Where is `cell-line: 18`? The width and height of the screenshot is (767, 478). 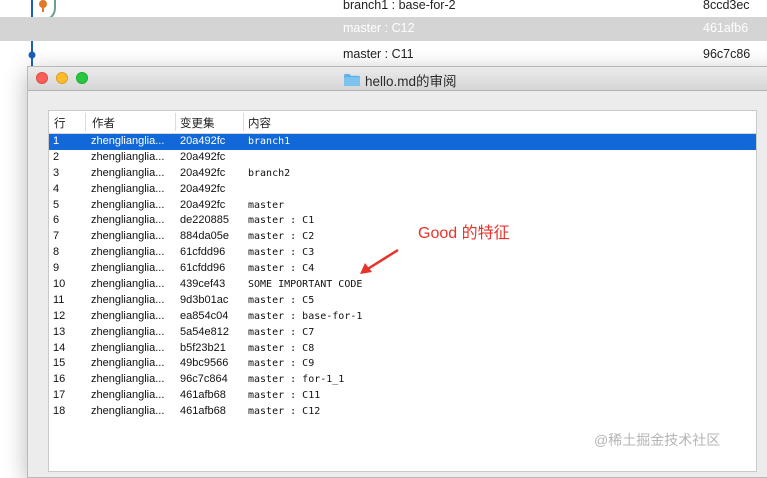
cell-line: 18 is located at coordinates (59, 411).